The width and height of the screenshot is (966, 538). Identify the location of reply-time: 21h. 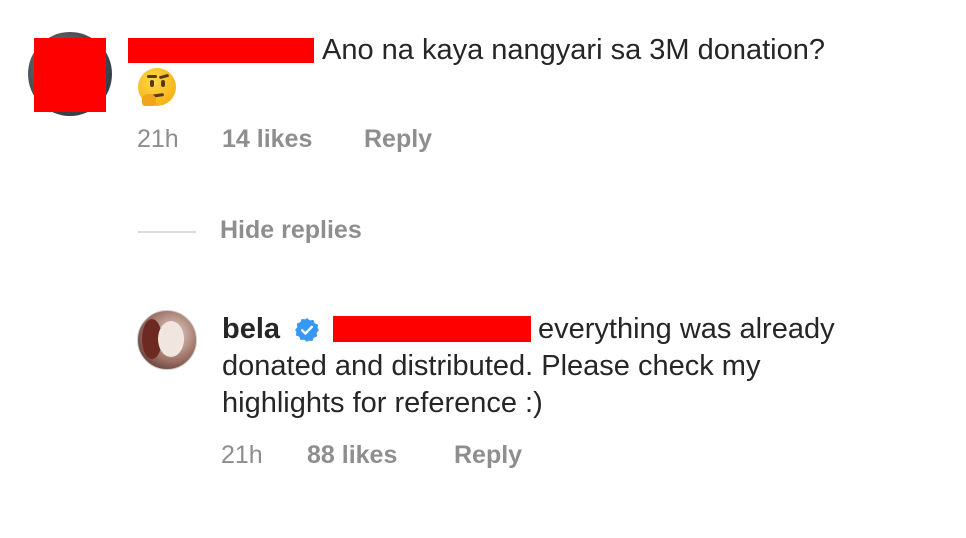
(242, 455).